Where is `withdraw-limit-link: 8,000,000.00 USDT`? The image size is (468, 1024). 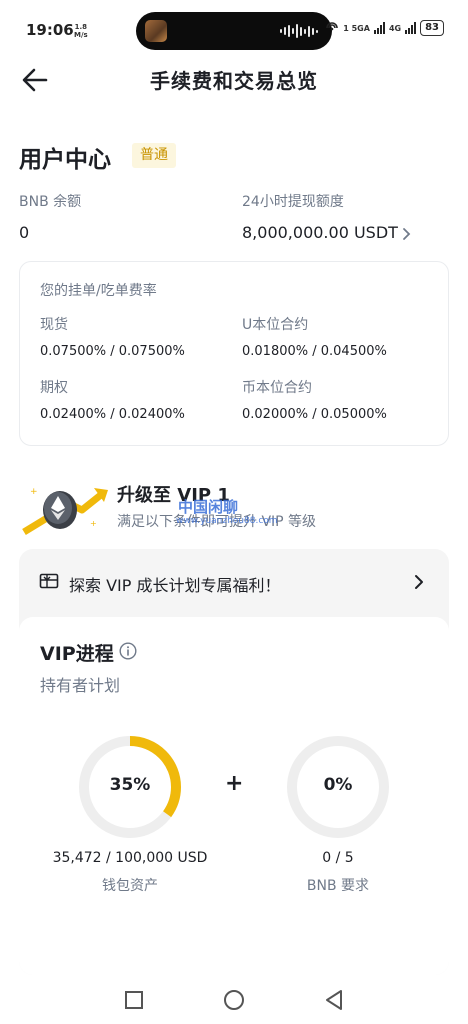
withdraw-limit-link: 8,000,000.00 USDT is located at coordinates (327, 232).